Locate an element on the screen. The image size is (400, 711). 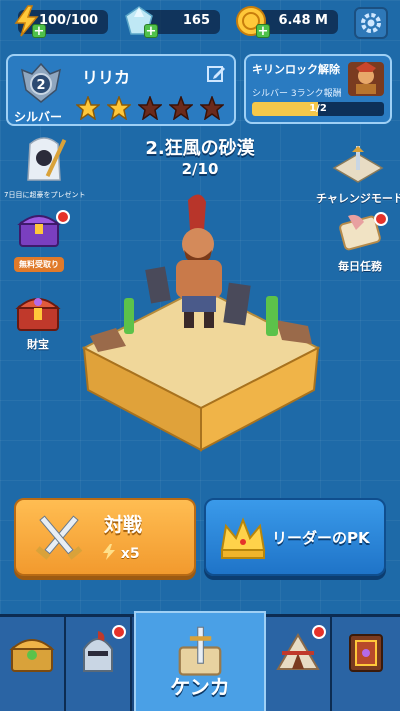
hero-portrait-icon is located at coordinates (366, 79).